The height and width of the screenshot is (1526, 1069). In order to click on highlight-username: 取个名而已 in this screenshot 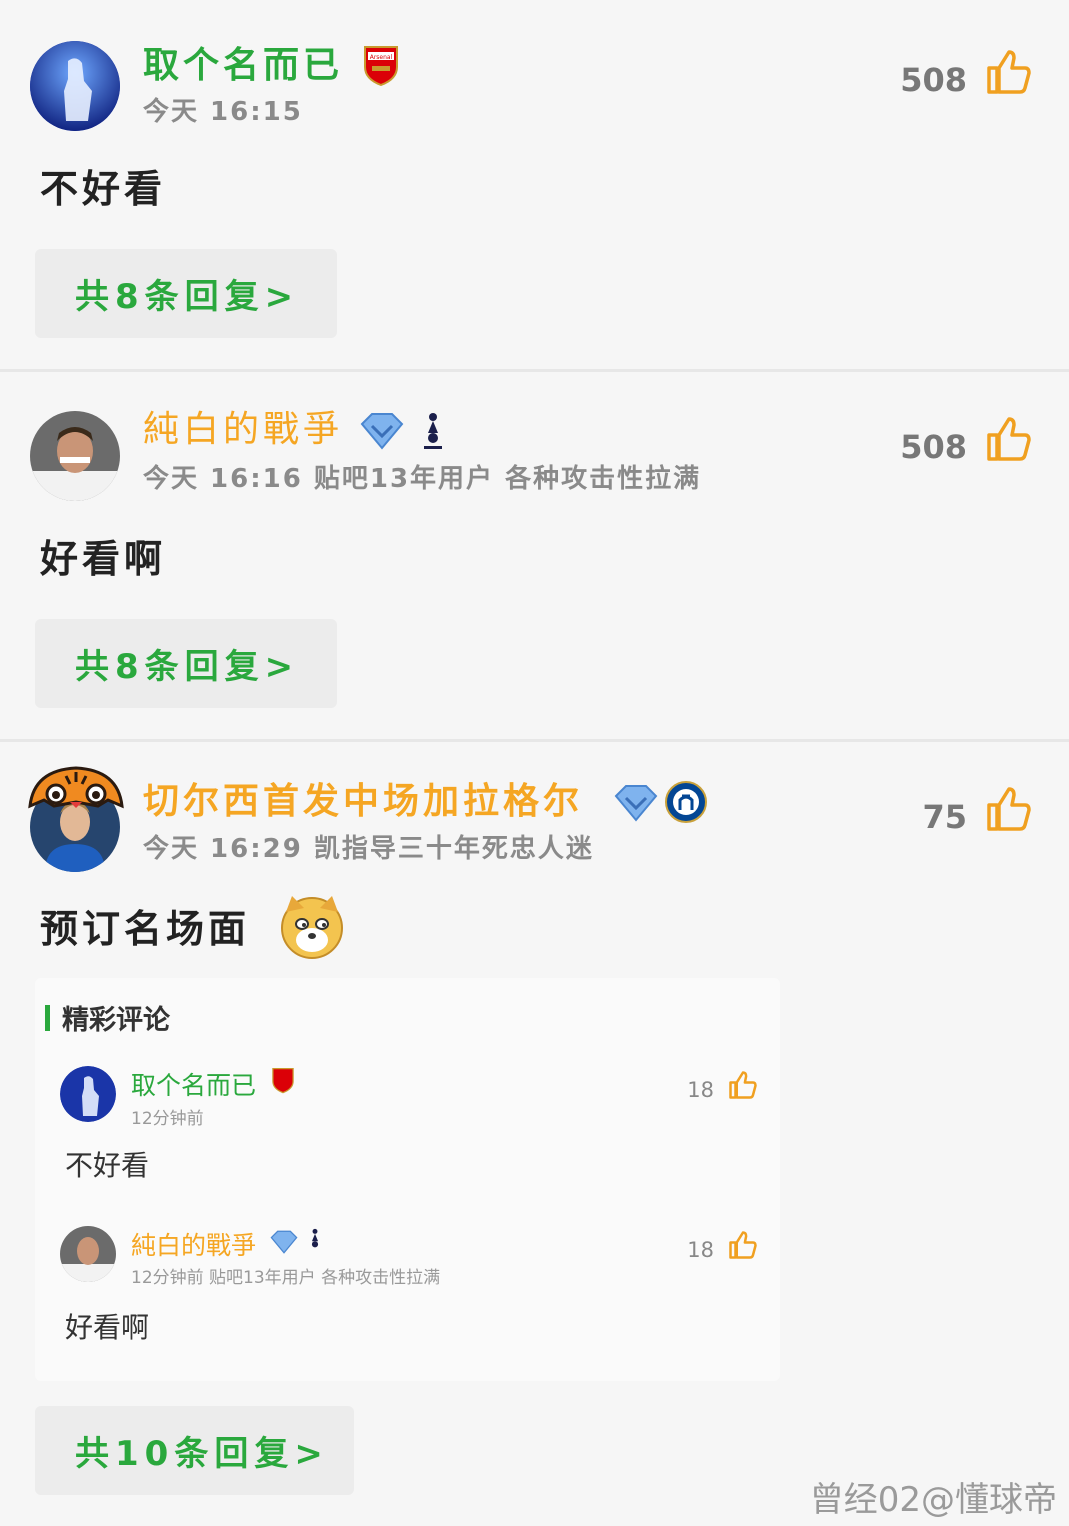, I will do `click(194, 1085)`.